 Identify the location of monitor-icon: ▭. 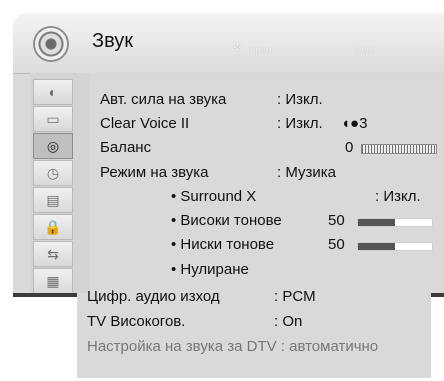
(53, 118).